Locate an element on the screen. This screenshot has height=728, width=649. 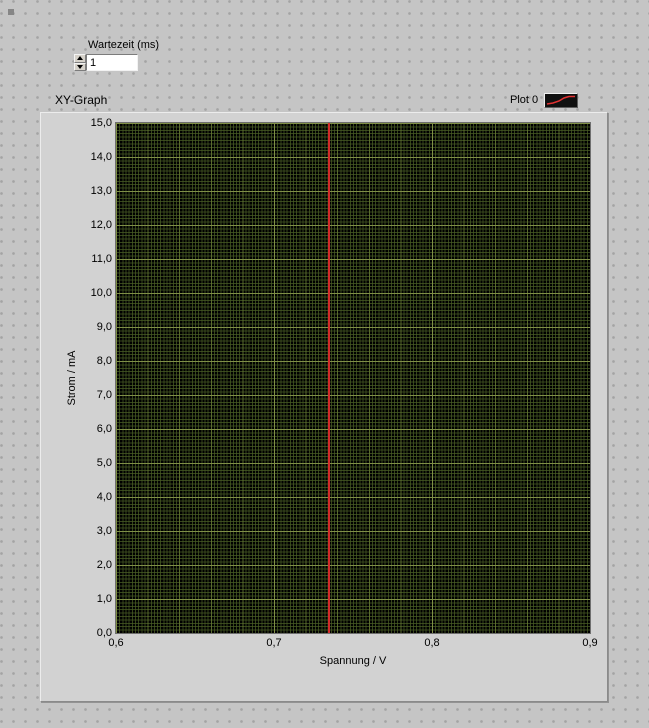
increment-button is located at coordinates (80, 58).